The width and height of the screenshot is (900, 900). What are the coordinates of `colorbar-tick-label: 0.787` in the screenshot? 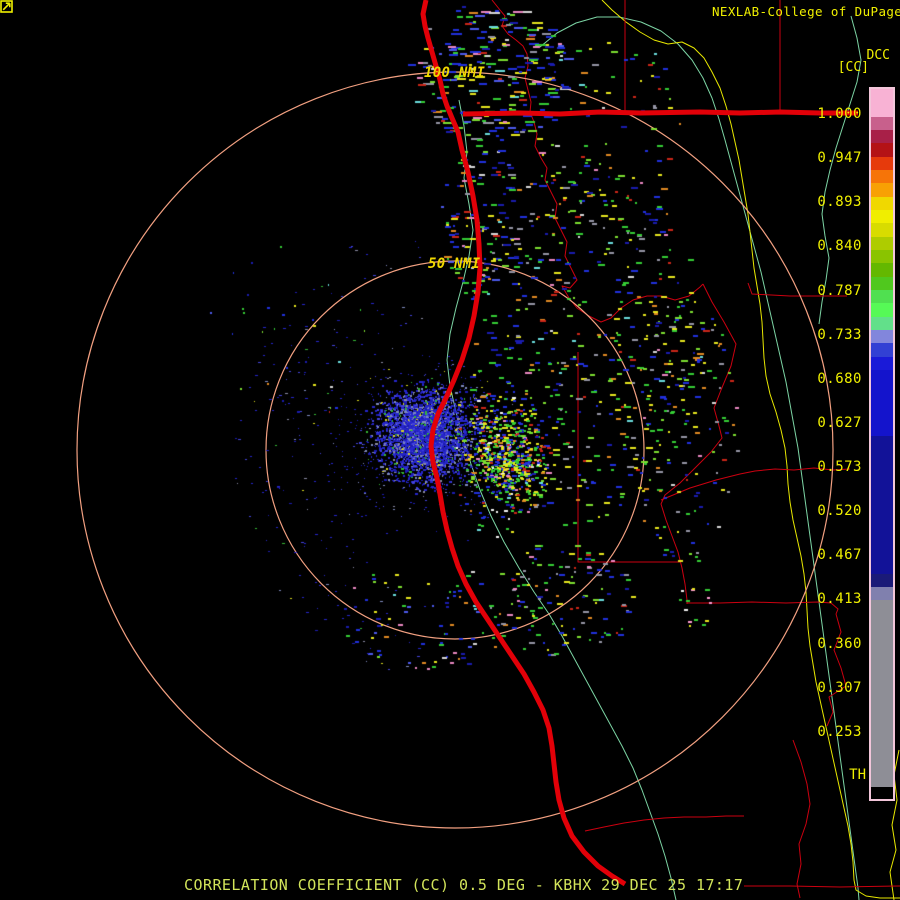 It's located at (839, 290).